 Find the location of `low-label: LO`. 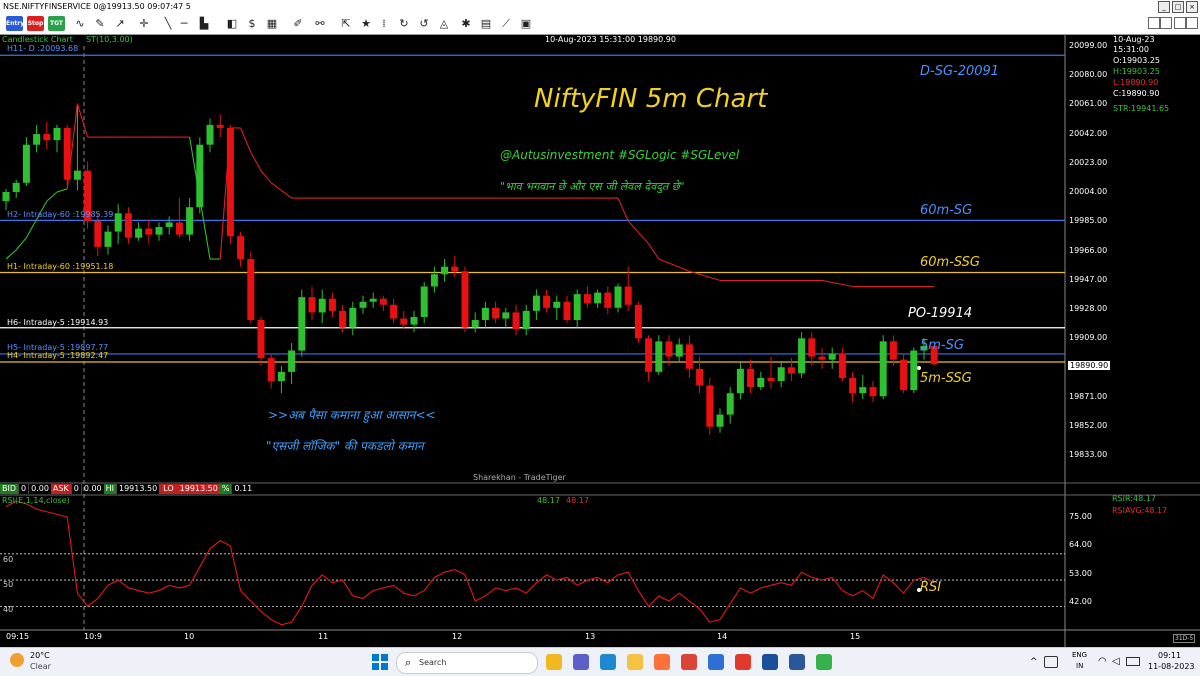

low-label: LO is located at coordinates (168, 489).